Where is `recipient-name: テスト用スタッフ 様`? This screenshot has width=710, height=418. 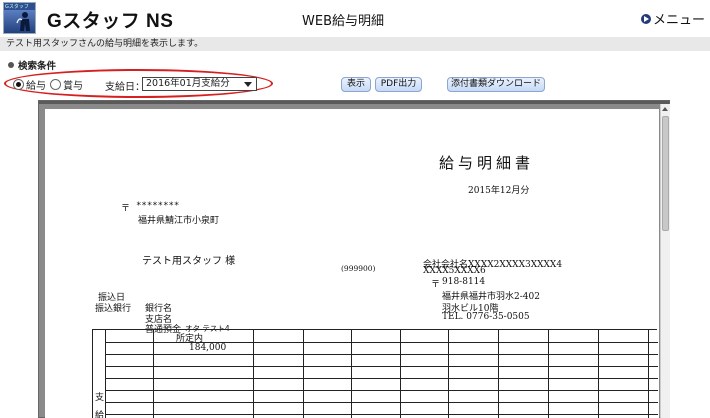
recipient-name: テスト用スタッフ 様 is located at coordinates (189, 261).